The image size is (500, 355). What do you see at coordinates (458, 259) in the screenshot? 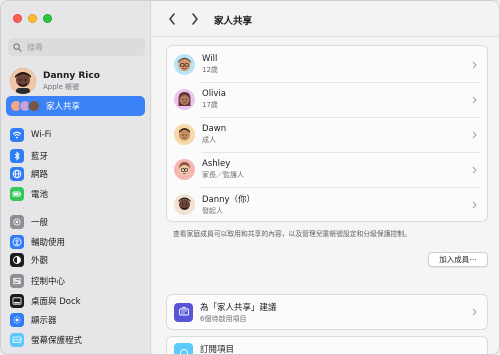
I see `add-member-button: 加入成員⋯` at bounding box center [458, 259].